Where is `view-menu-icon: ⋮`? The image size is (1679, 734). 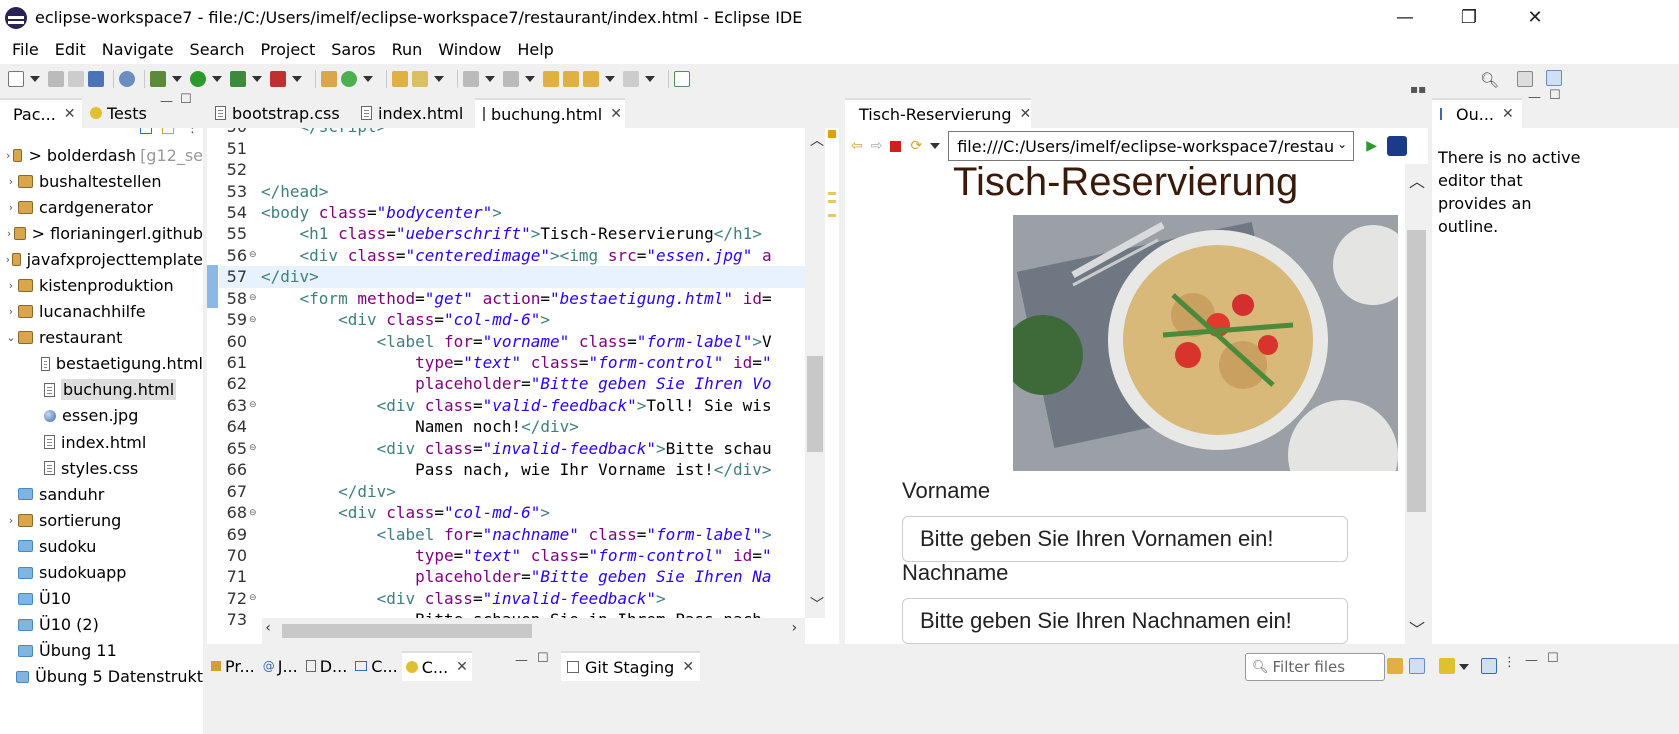 view-menu-icon: ⋮ is located at coordinates (1509, 662).